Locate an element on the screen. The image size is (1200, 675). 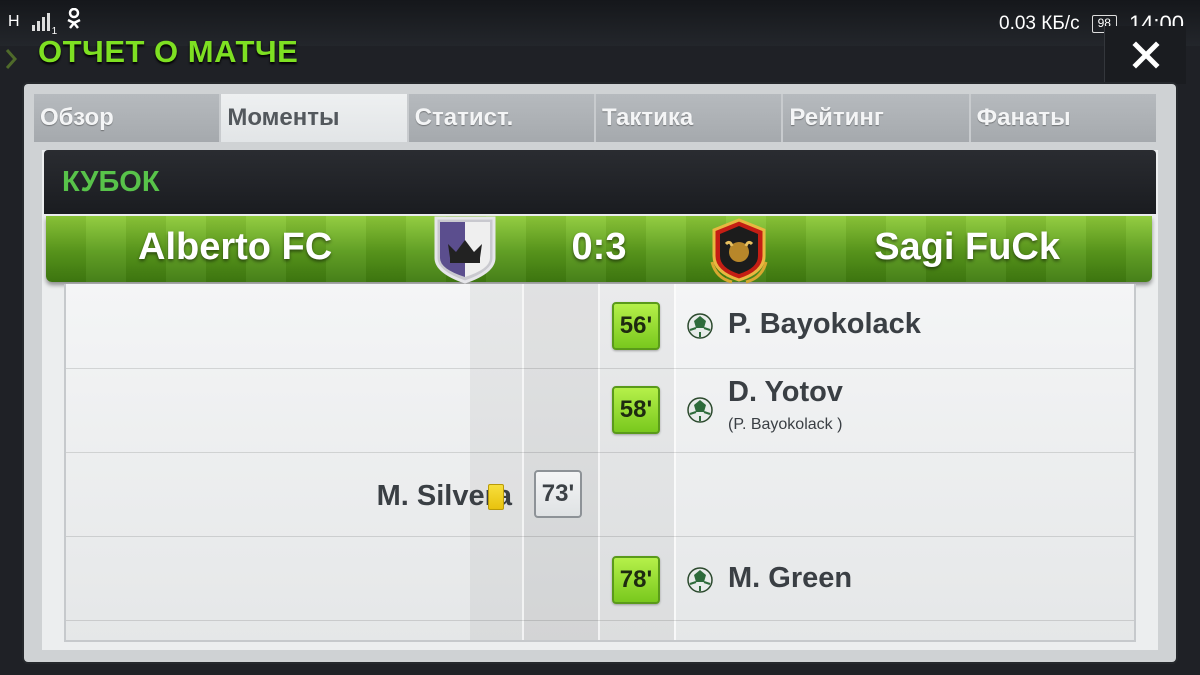
header: ОТЧЕТ О МАТЧЕ is located at coordinates (600, 56).